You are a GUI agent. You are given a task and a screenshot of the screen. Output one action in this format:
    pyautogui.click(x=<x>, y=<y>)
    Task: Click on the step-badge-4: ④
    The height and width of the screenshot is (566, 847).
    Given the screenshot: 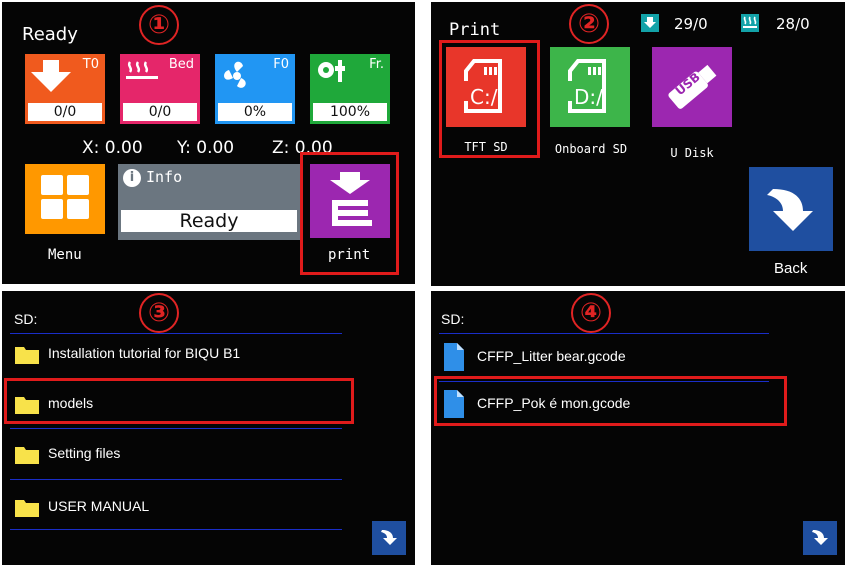 What is the action you would take?
    pyautogui.click(x=591, y=313)
    